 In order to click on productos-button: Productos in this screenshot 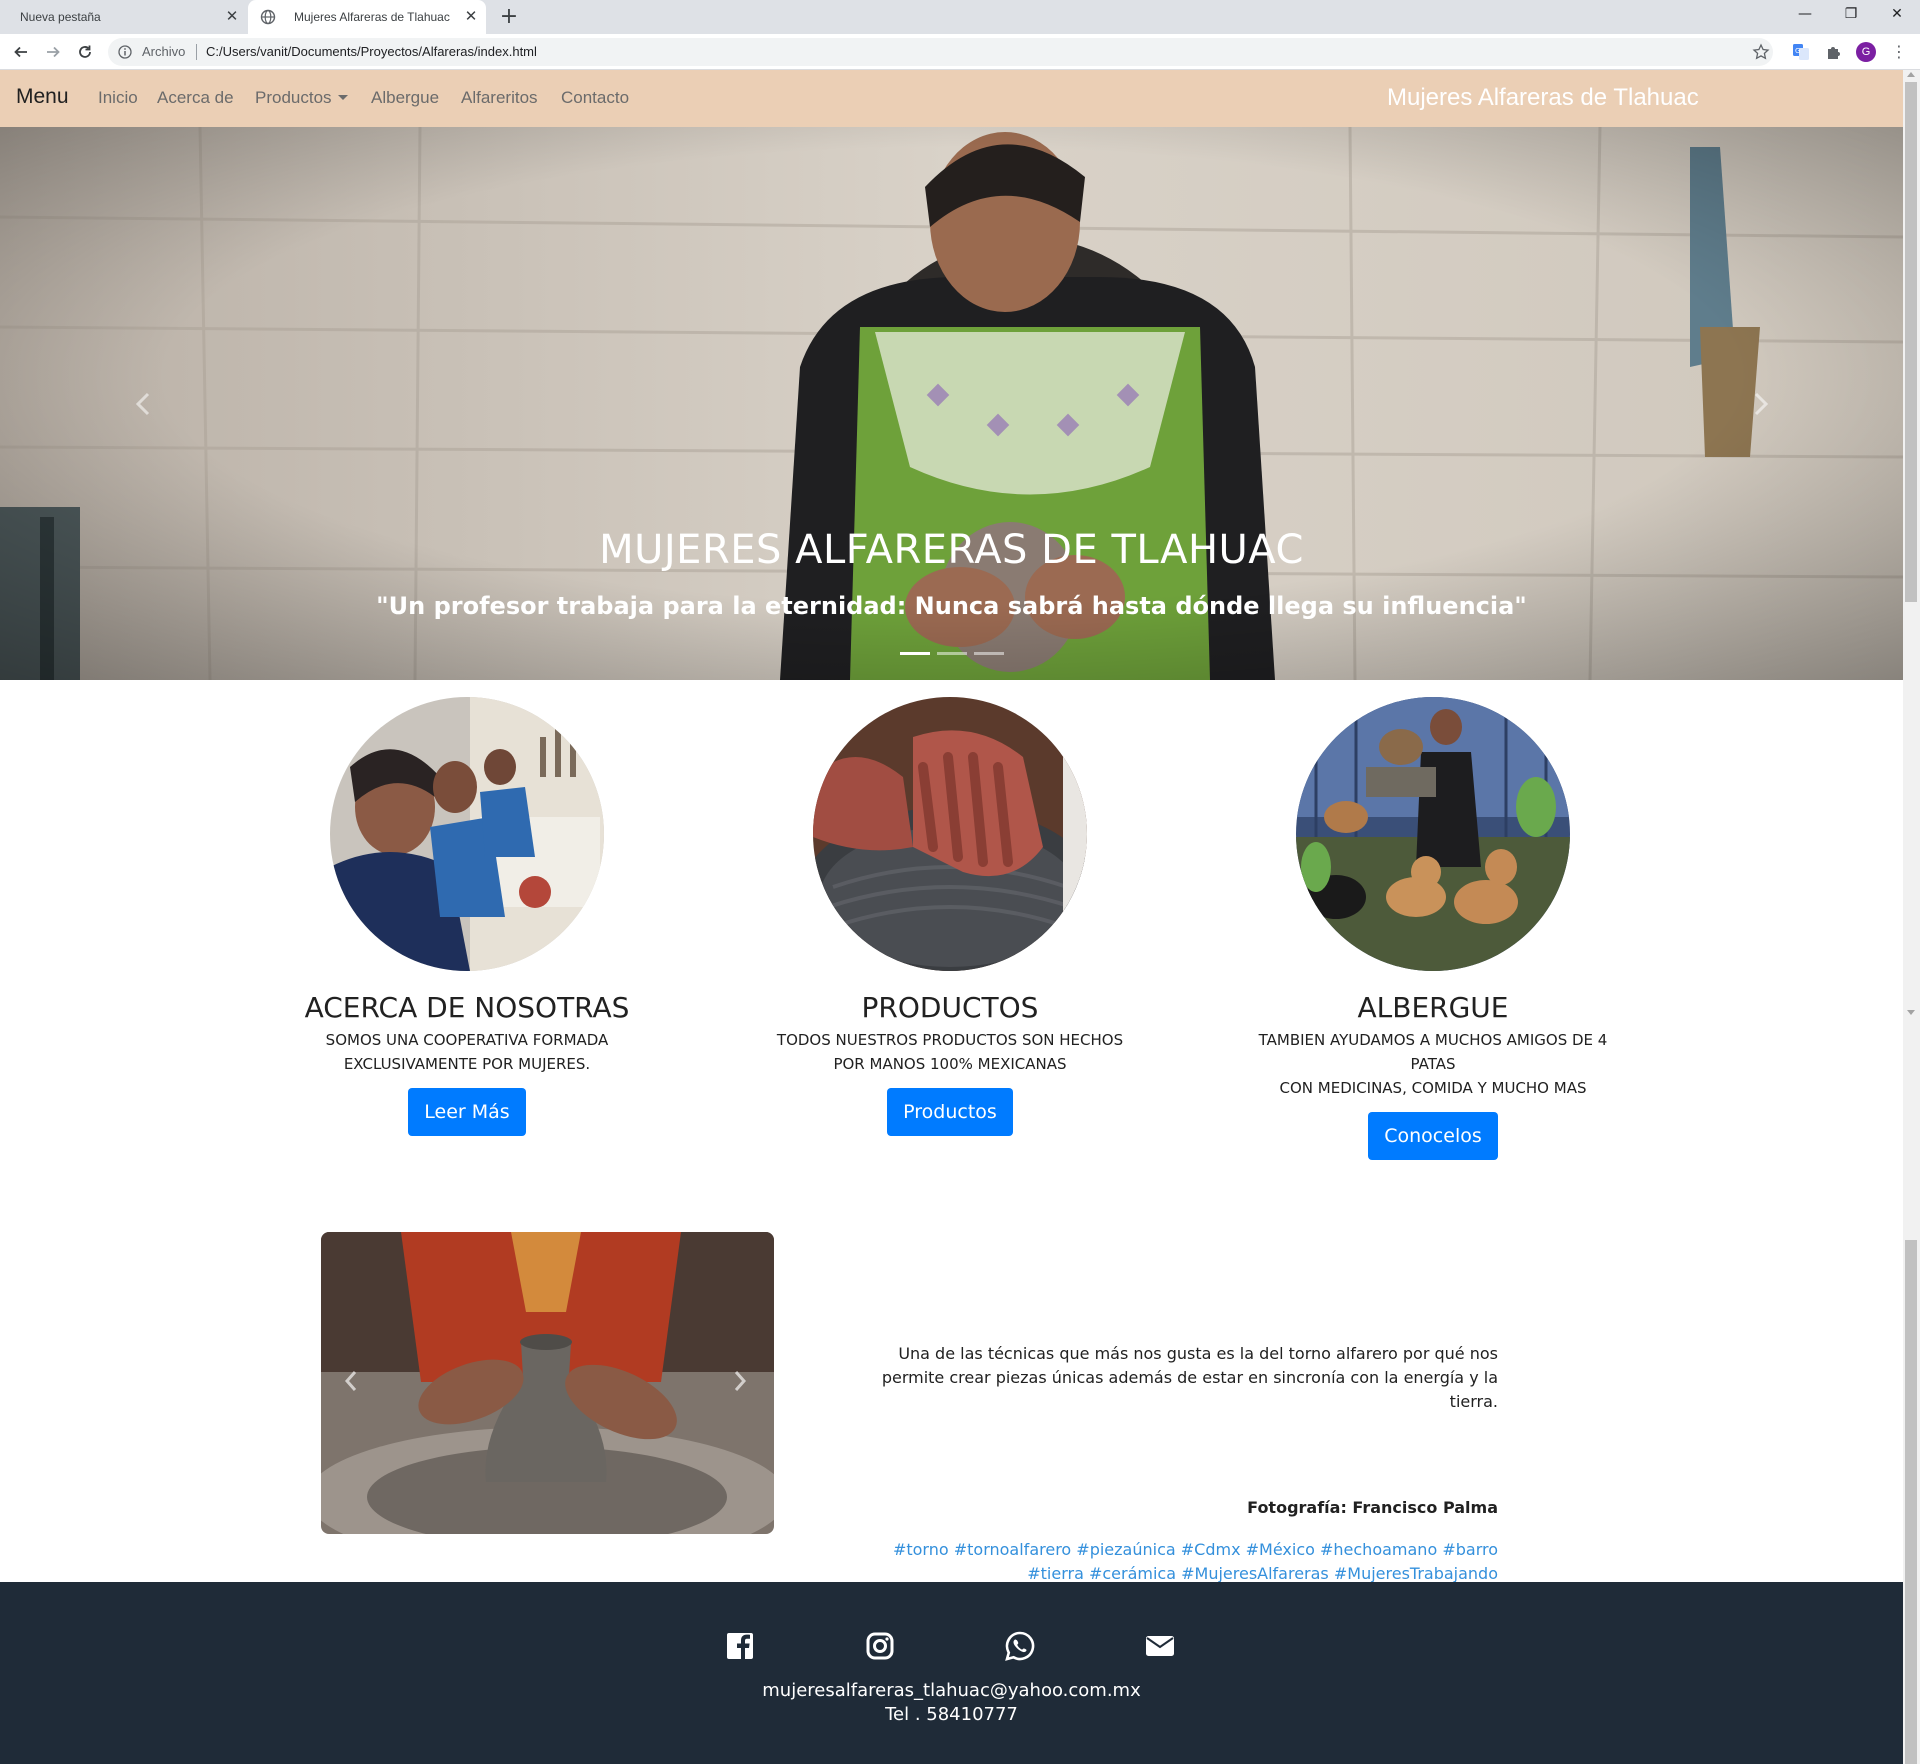, I will do `click(950, 1112)`.